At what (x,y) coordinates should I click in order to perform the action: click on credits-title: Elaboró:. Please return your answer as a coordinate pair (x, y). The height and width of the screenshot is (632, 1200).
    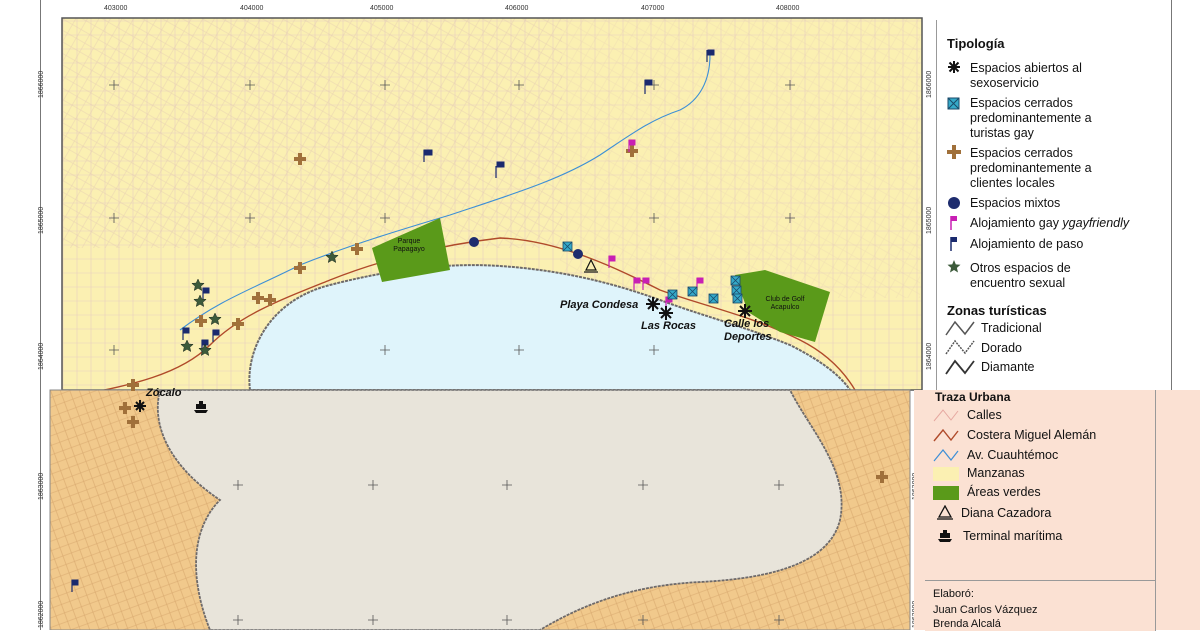
    Looking at the image, I should click on (953, 594).